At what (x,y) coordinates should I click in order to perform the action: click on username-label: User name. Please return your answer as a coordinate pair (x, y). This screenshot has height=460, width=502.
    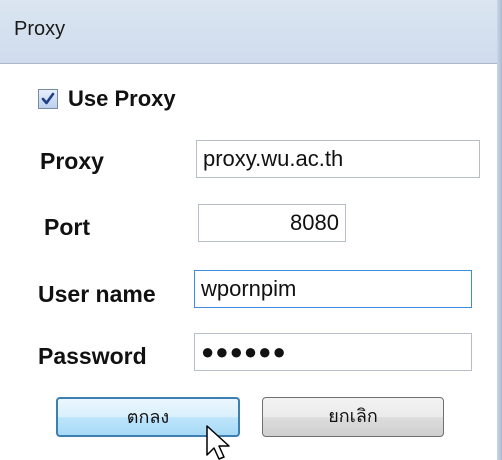
    Looking at the image, I should click on (97, 294).